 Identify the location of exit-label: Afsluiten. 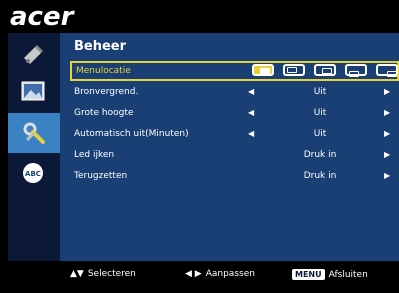
(348, 274).